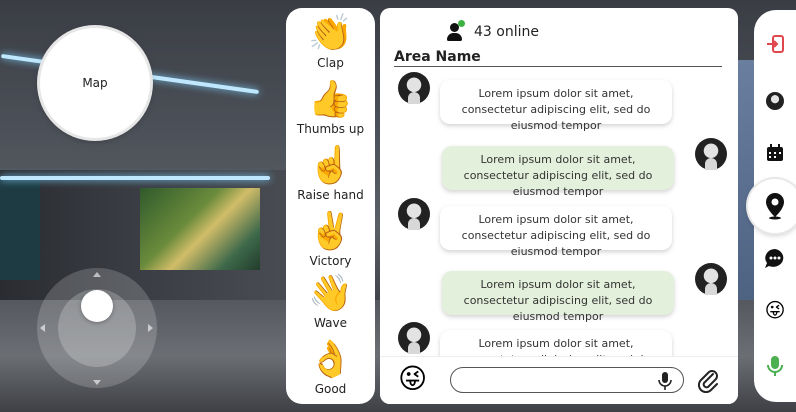 The width and height of the screenshot is (796, 412). Describe the element at coordinates (97, 382) in the screenshot. I see `joystick-down-arrow-icon` at that location.